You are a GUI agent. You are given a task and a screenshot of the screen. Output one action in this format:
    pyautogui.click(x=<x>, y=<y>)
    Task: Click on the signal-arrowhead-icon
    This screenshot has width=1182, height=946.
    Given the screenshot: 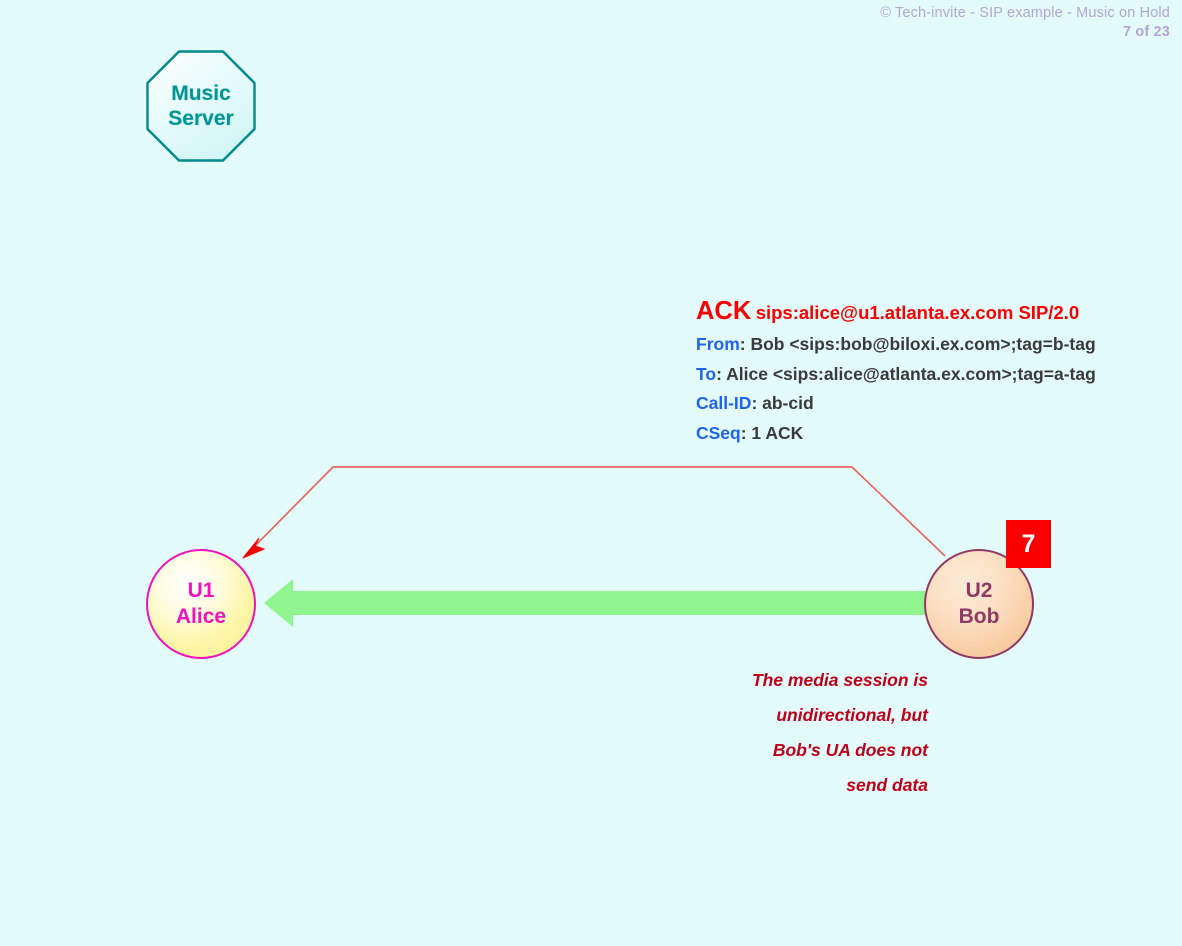 What is the action you would take?
    pyautogui.click(x=254, y=548)
    